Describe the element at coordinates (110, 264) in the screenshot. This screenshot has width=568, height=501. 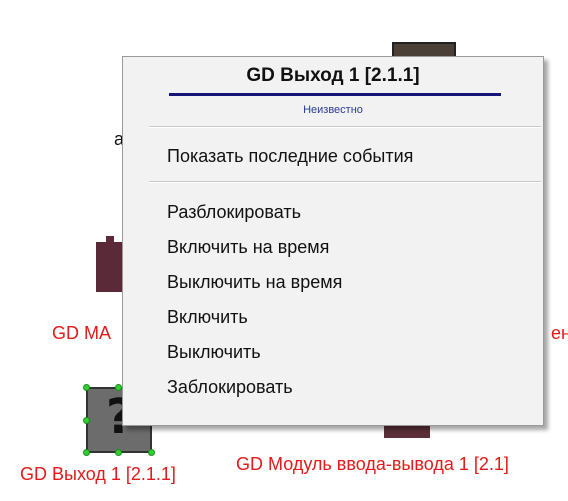
I see `device-icon` at that location.